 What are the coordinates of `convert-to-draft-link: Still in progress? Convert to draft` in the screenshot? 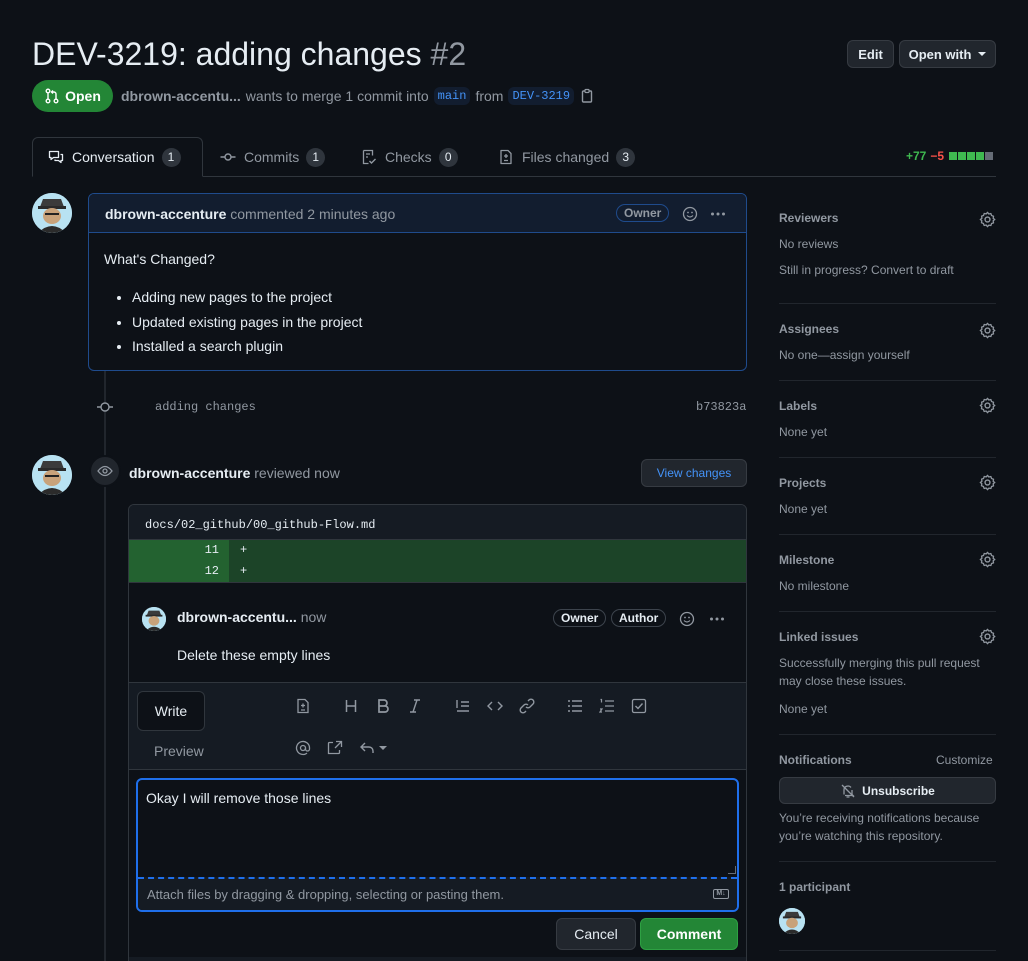 It's located at (866, 270).